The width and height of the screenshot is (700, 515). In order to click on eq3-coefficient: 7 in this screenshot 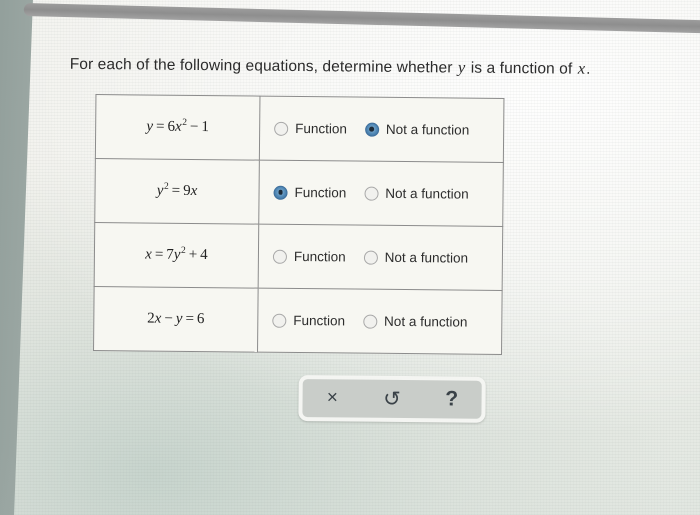, I will do `click(170, 254)`.